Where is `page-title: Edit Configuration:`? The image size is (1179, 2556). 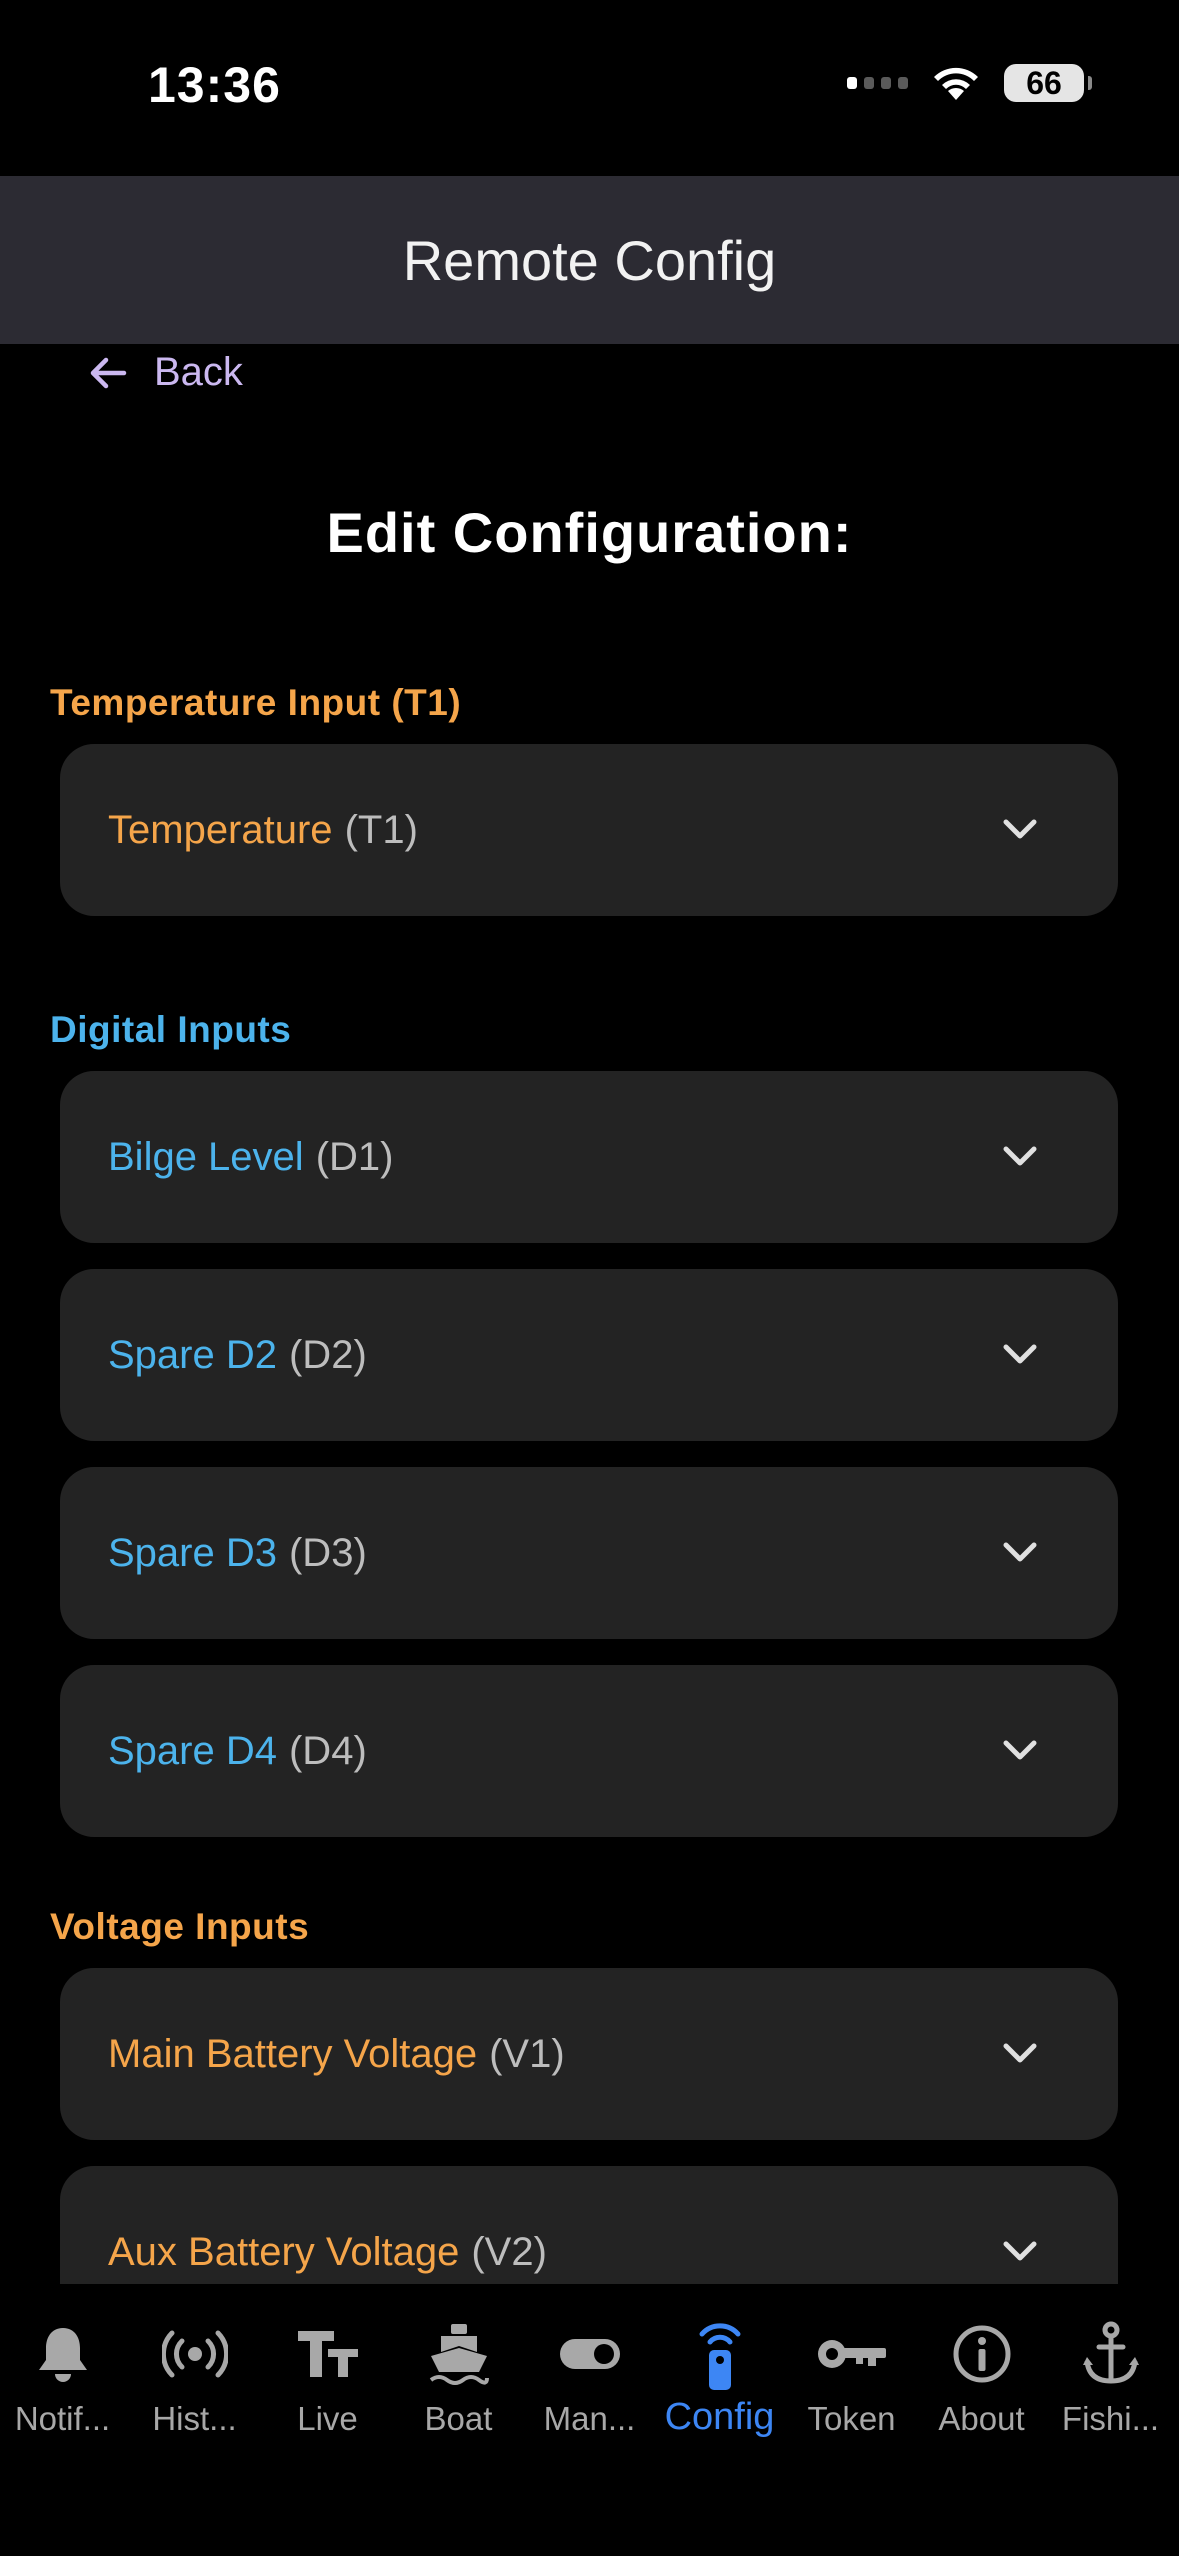 page-title: Edit Configuration: is located at coordinates (589, 532).